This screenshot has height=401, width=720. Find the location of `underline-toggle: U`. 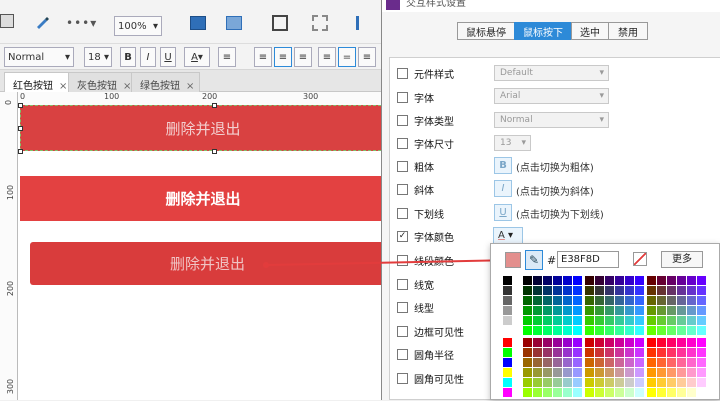

underline-toggle: U is located at coordinates (503, 212).